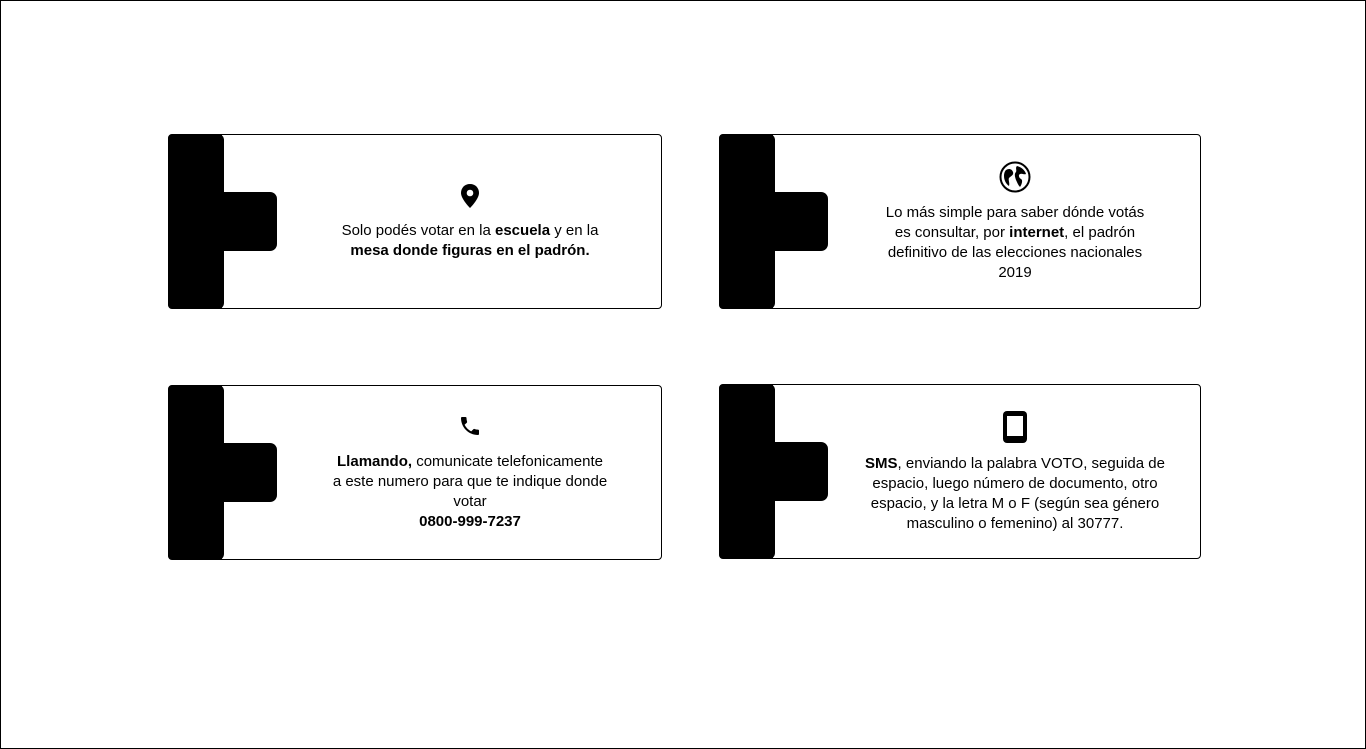  I want to click on map-pin-icon, so click(470, 195).